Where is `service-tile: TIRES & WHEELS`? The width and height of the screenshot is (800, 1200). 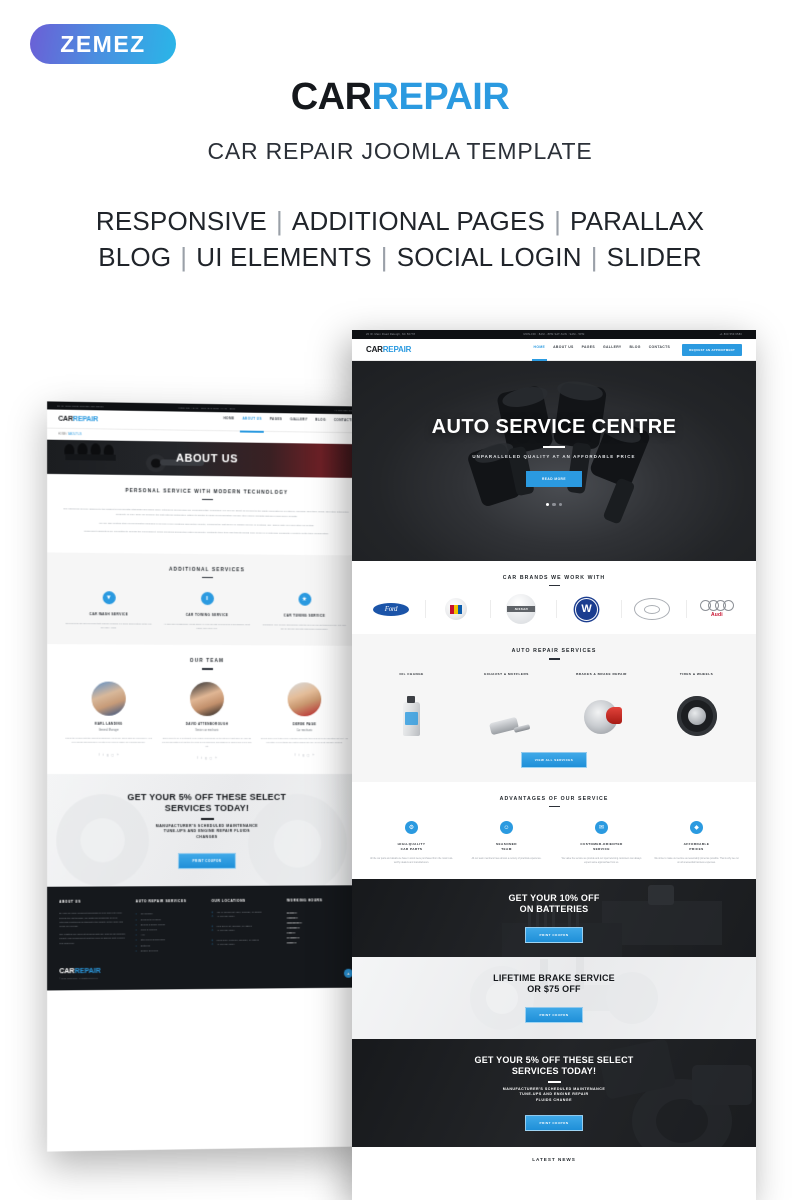
service-tile: TIRES & WHEELS is located at coordinates (696, 704).